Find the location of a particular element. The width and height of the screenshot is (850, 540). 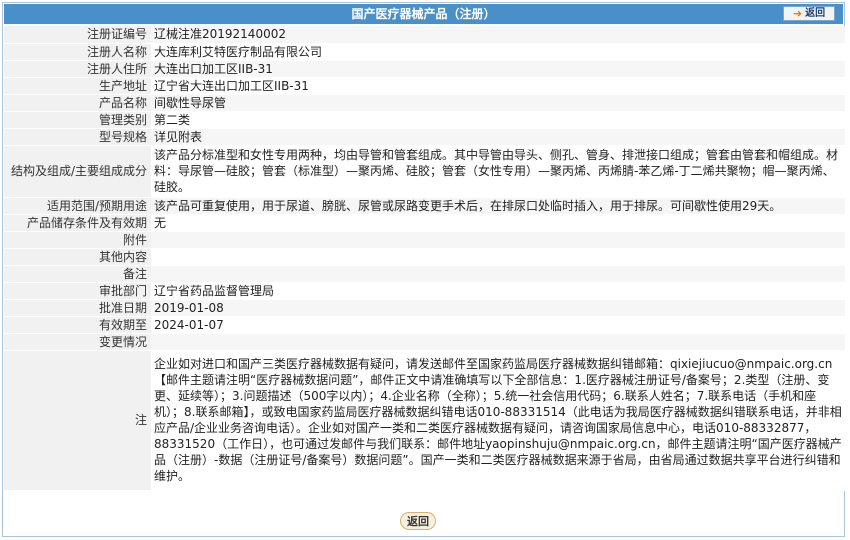

table-row: 注册人名称 大连库利艾特医疗制品有限公司 is located at coordinates (424, 51).